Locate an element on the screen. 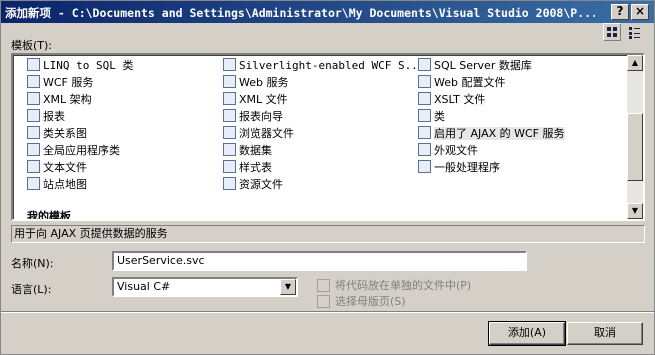 Image resolution: width=655 pixels, height=355 pixels. small-icons-view-button is located at coordinates (634, 32).